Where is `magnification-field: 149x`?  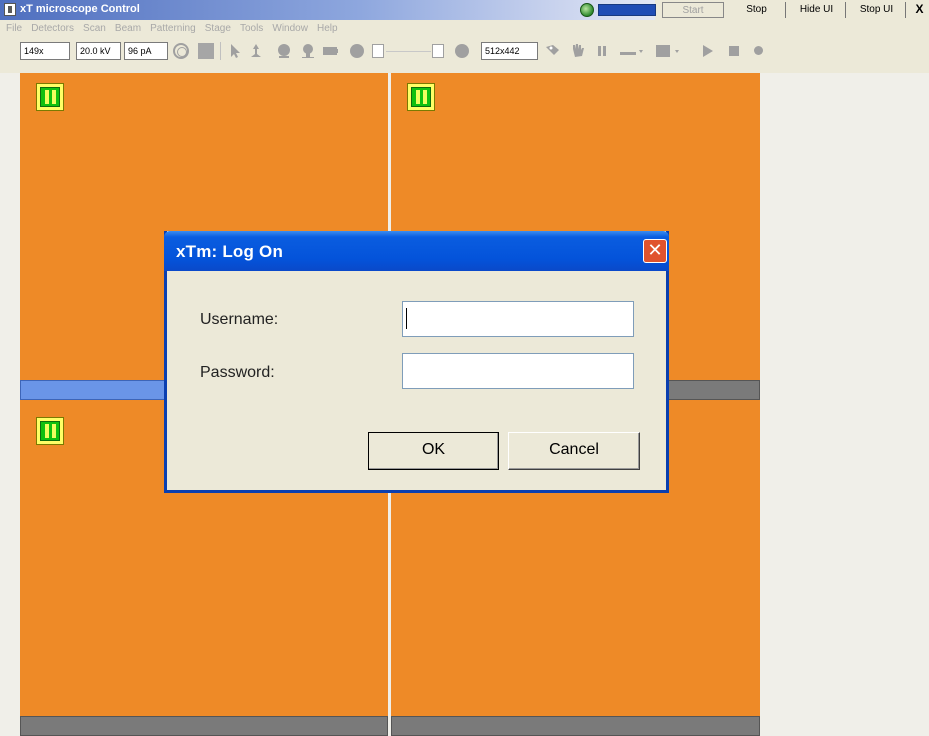 magnification-field: 149x is located at coordinates (45, 51).